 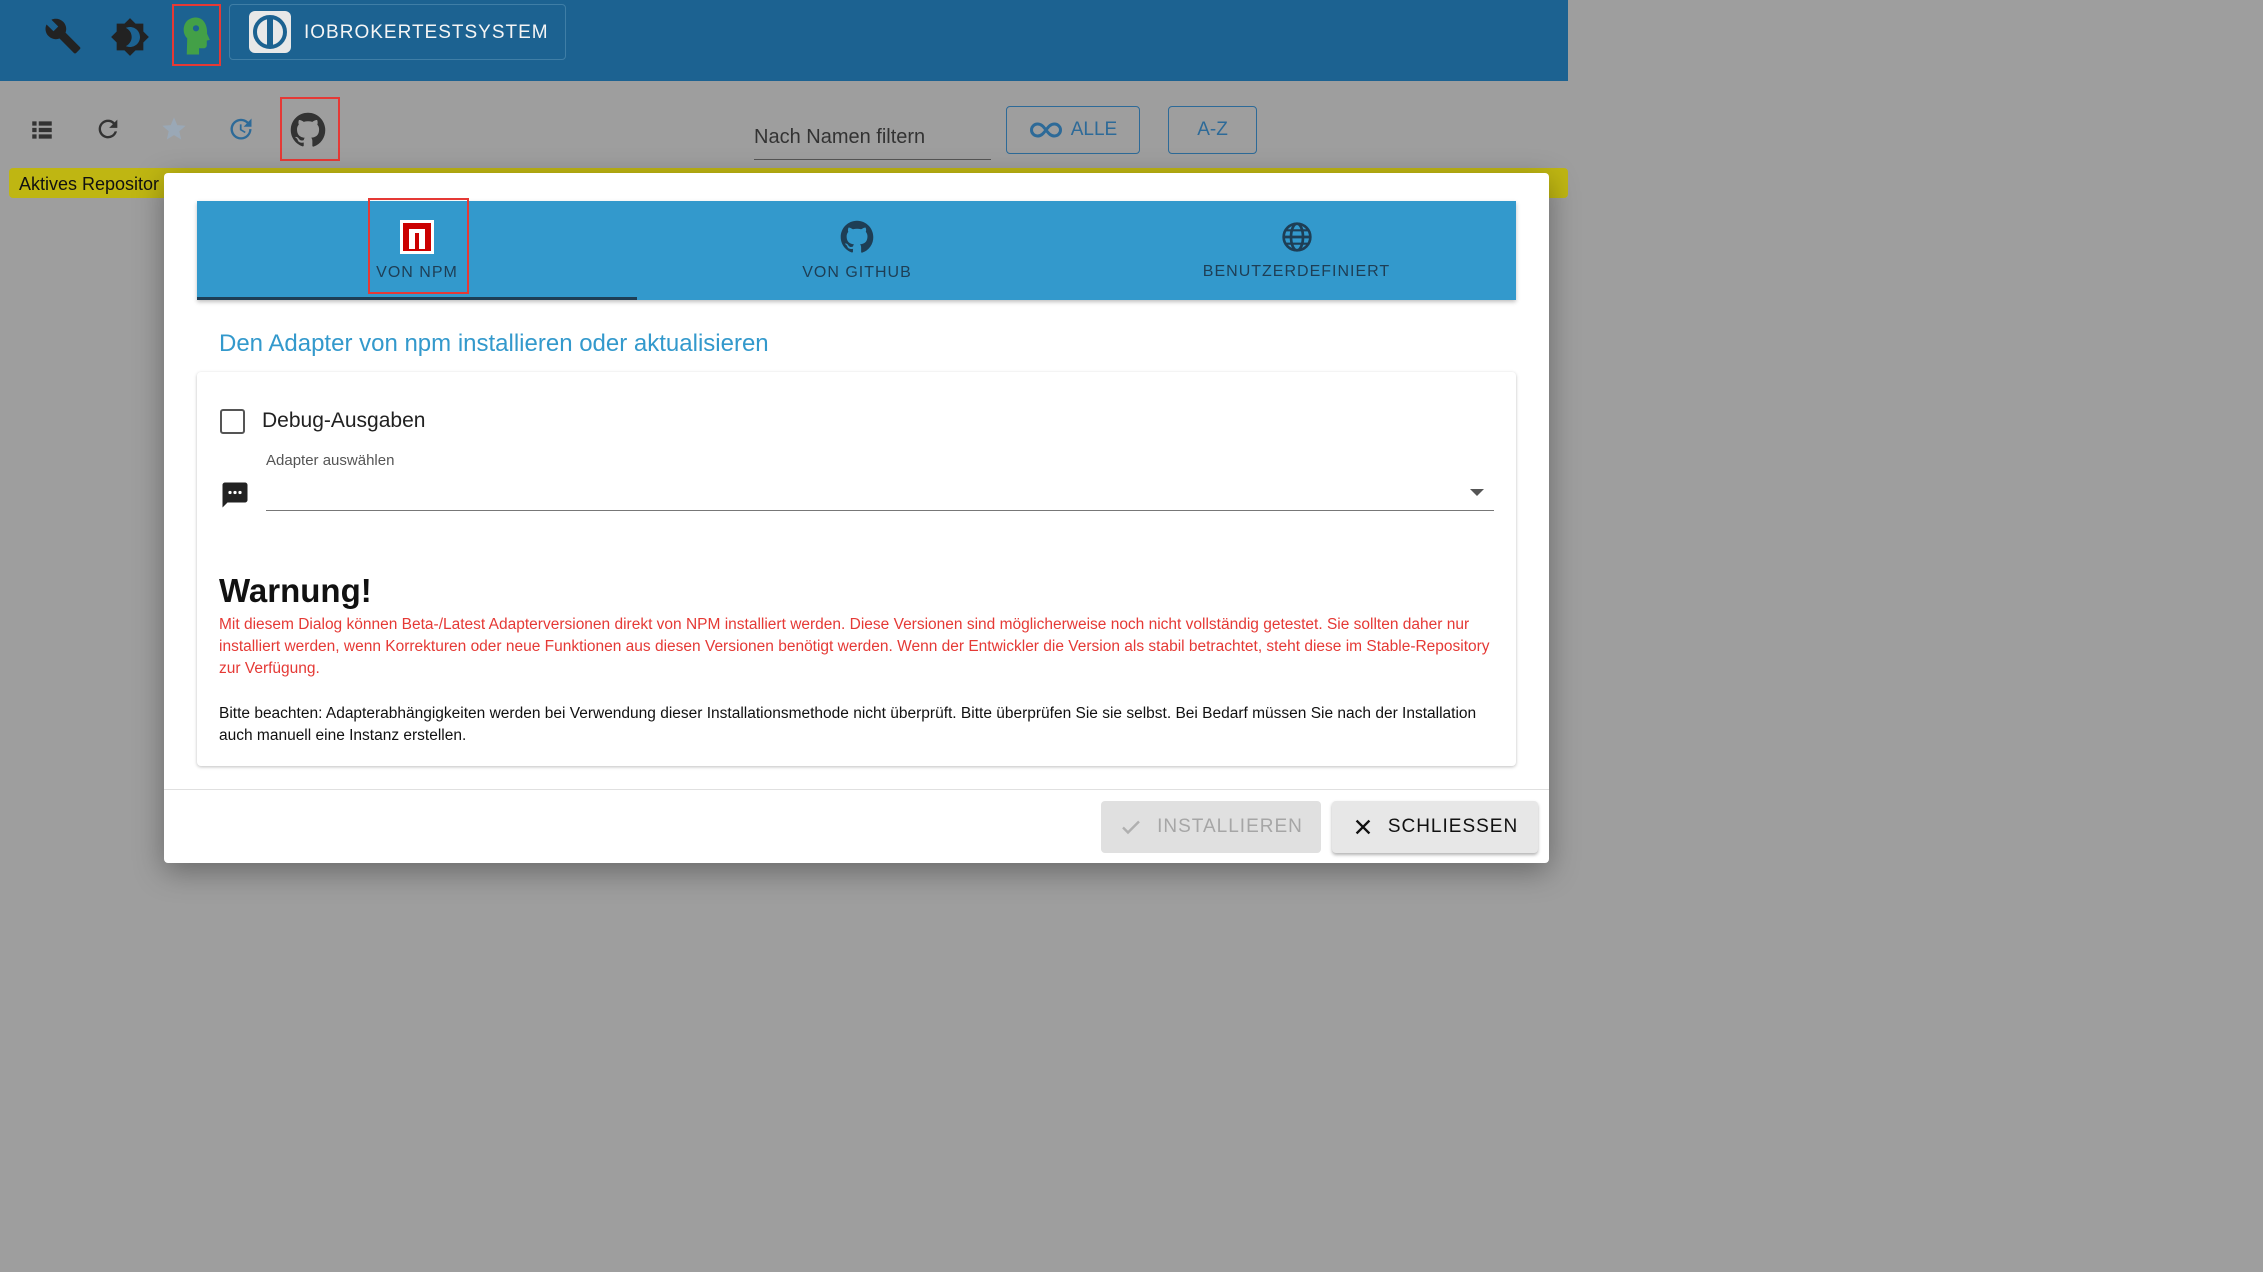 I want to click on tab-custom: BENUTZERDEFINIERT, so click(x=1296, y=250).